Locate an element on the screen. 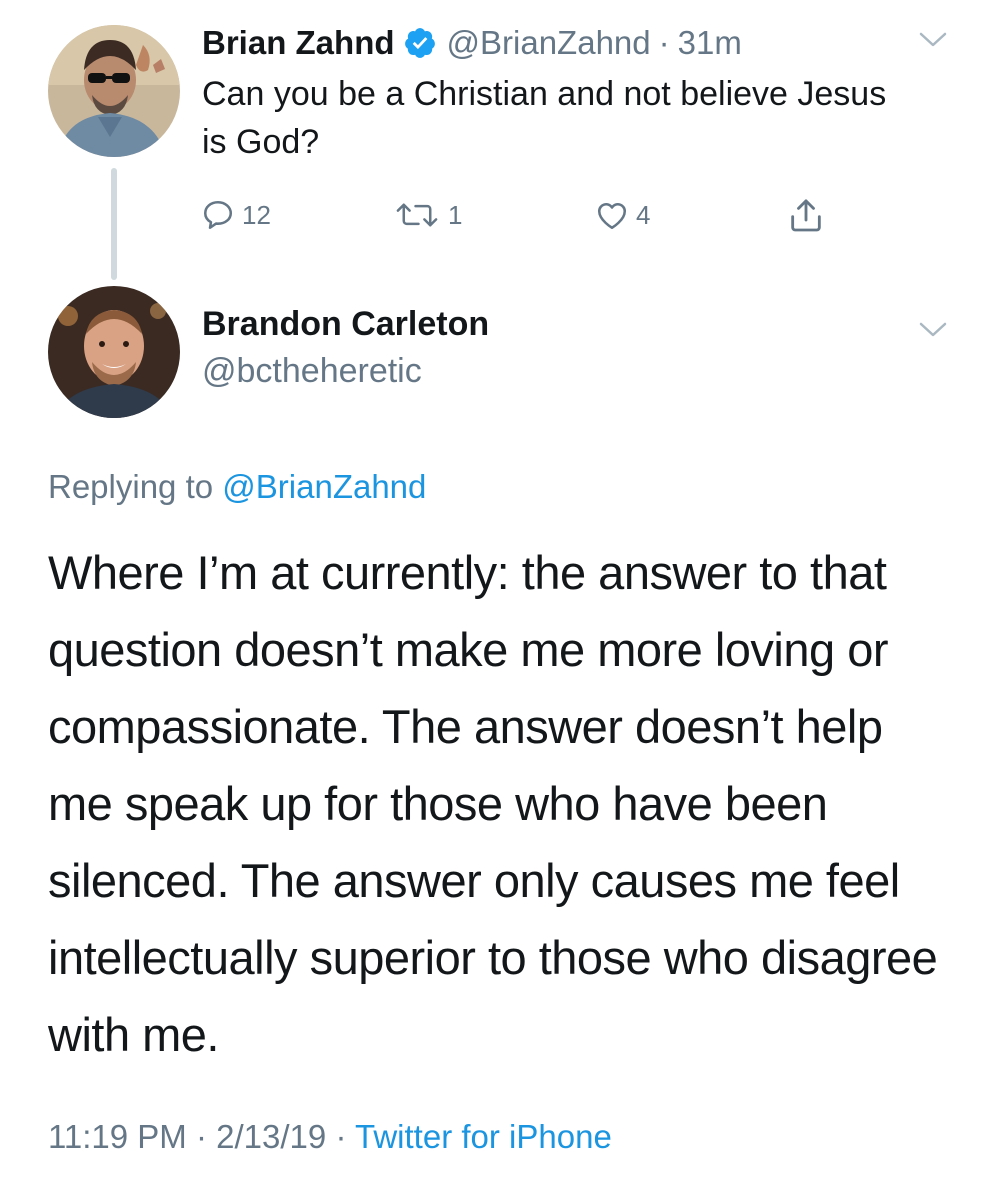 The image size is (994, 1200). reply-author-name: Brandon Carleton is located at coordinates (345, 324).